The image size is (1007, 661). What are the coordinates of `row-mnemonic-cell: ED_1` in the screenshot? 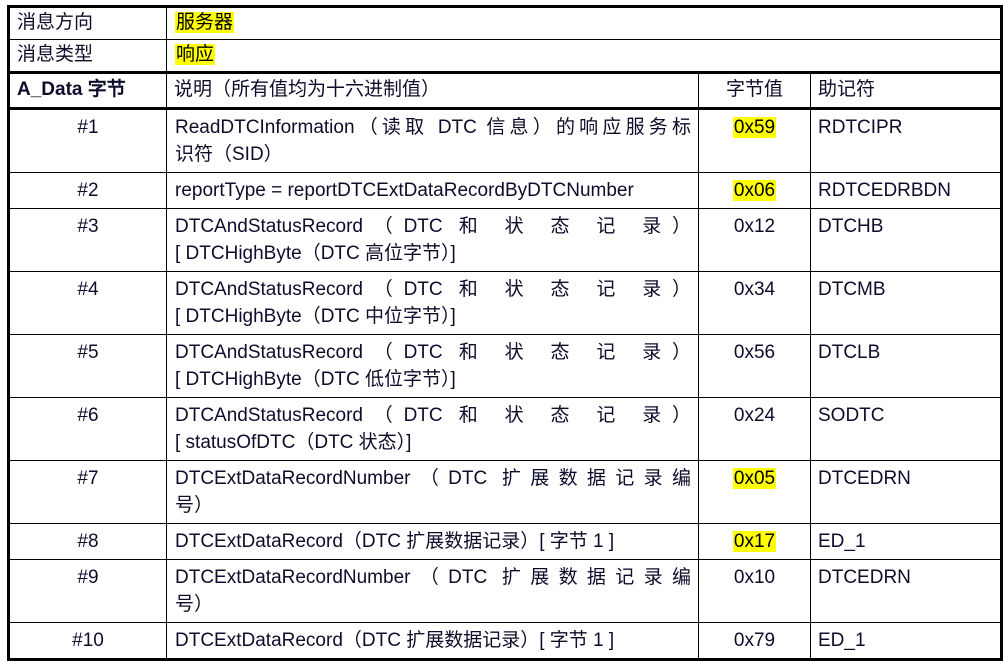 It's located at (906, 541).